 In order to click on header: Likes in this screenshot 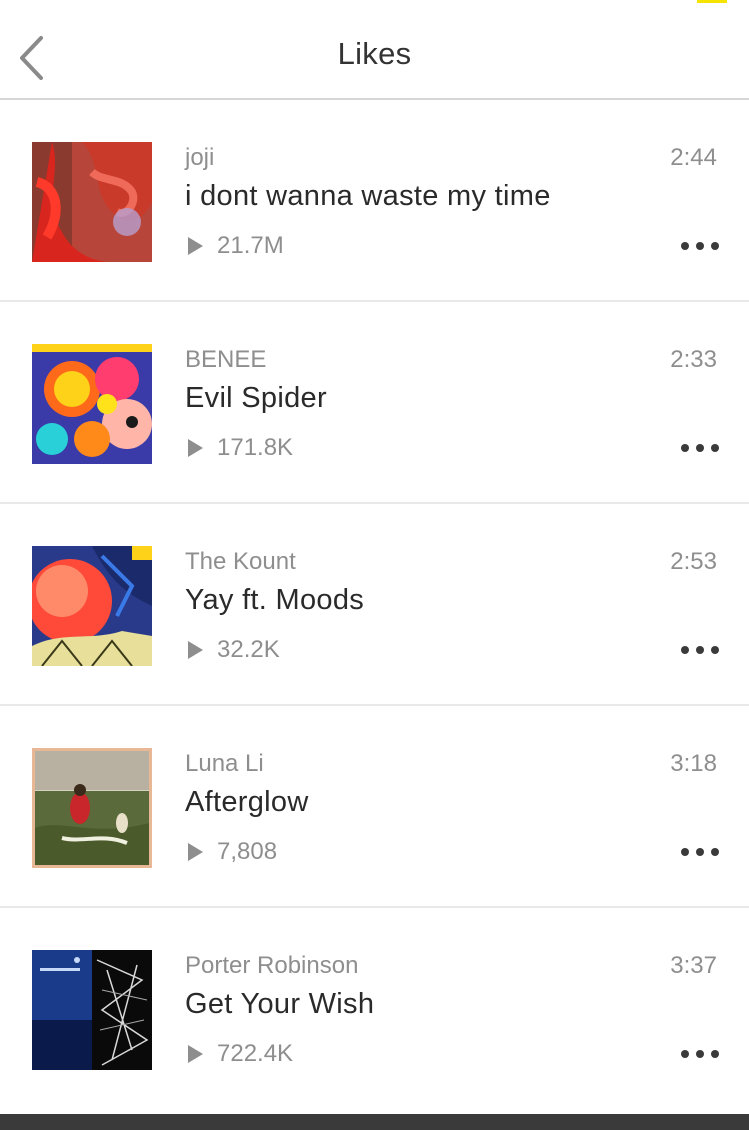, I will do `click(374, 50)`.